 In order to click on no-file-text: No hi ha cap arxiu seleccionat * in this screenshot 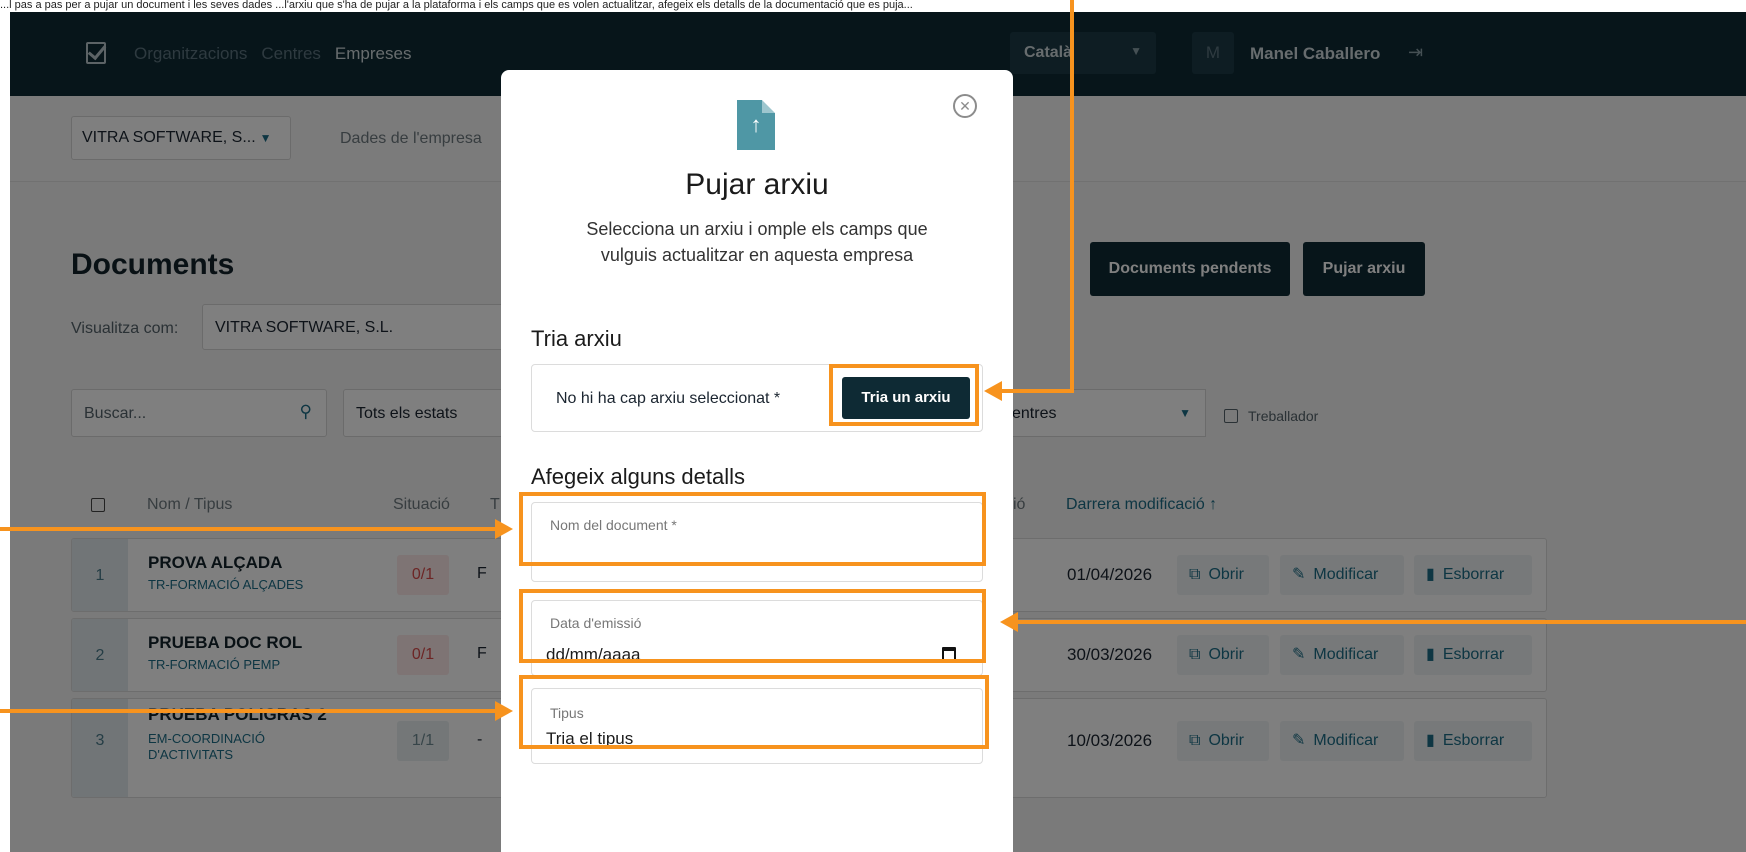, I will do `click(668, 398)`.